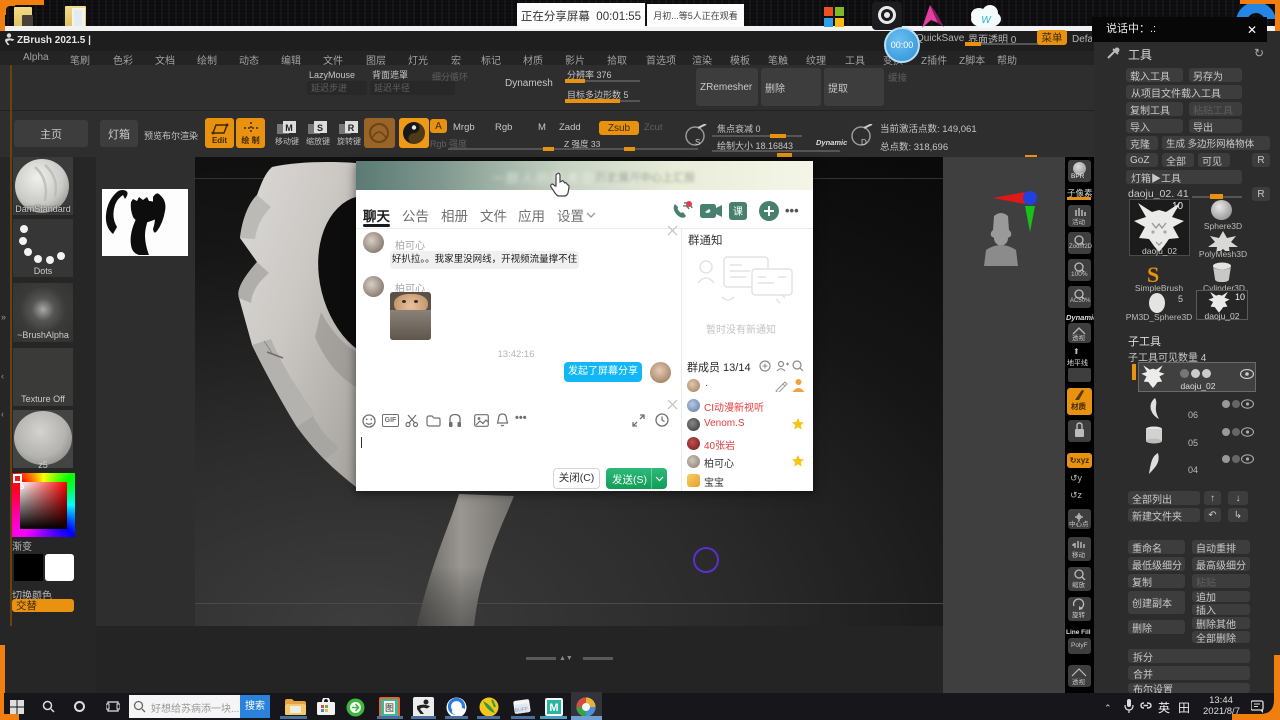  I want to click on svg-text: R, so click(351, 128).